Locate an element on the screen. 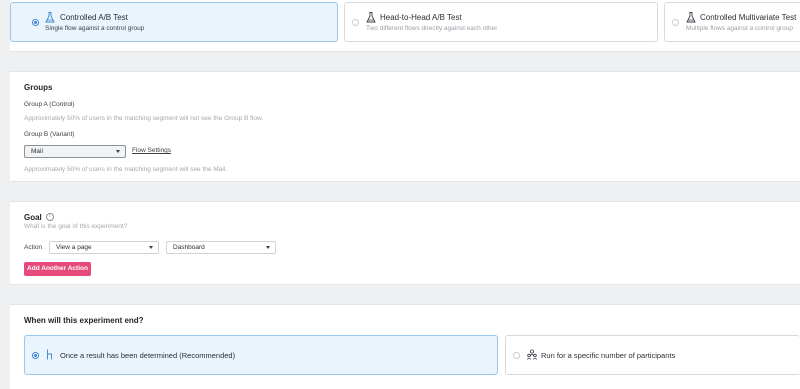 The image size is (800, 389). page-value: Dashboard is located at coordinates (189, 247).